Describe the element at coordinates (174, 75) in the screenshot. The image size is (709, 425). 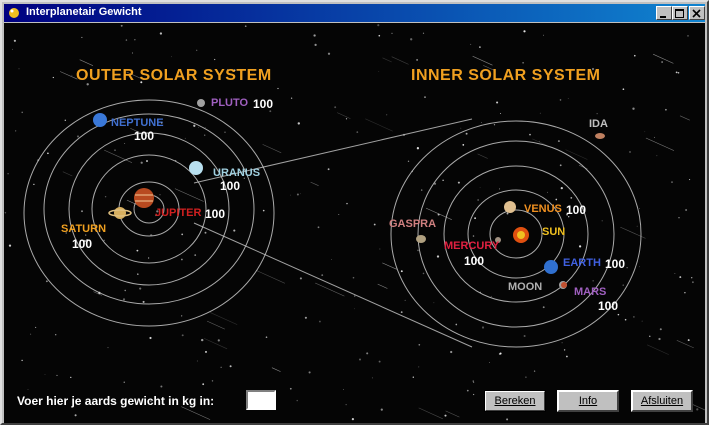
I see `outer-solar-system-heading: OUTER SOLAR SYSTEM` at that location.